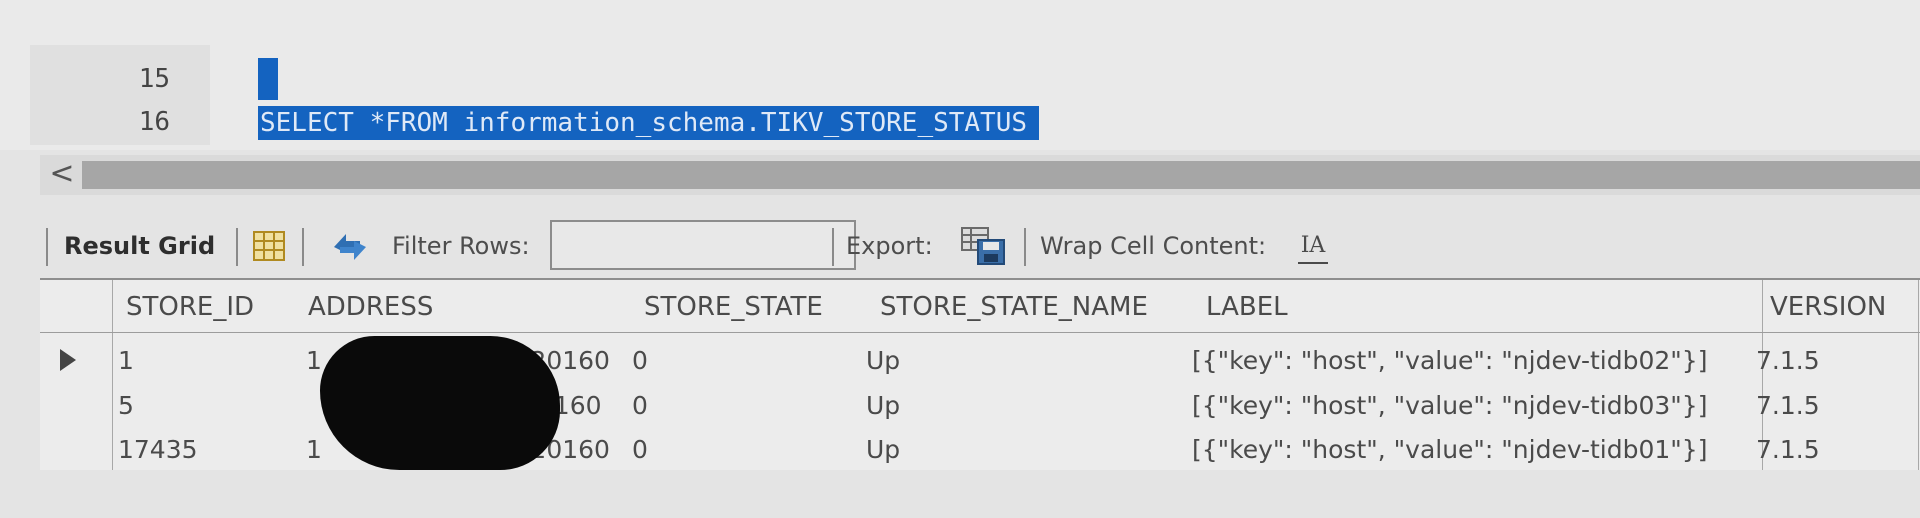 The width and height of the screenshot is (1920, 518). Describe the element at coordinates (370, 307) in the screenshot. I see `column-header-address: ADDRESS` at that location.